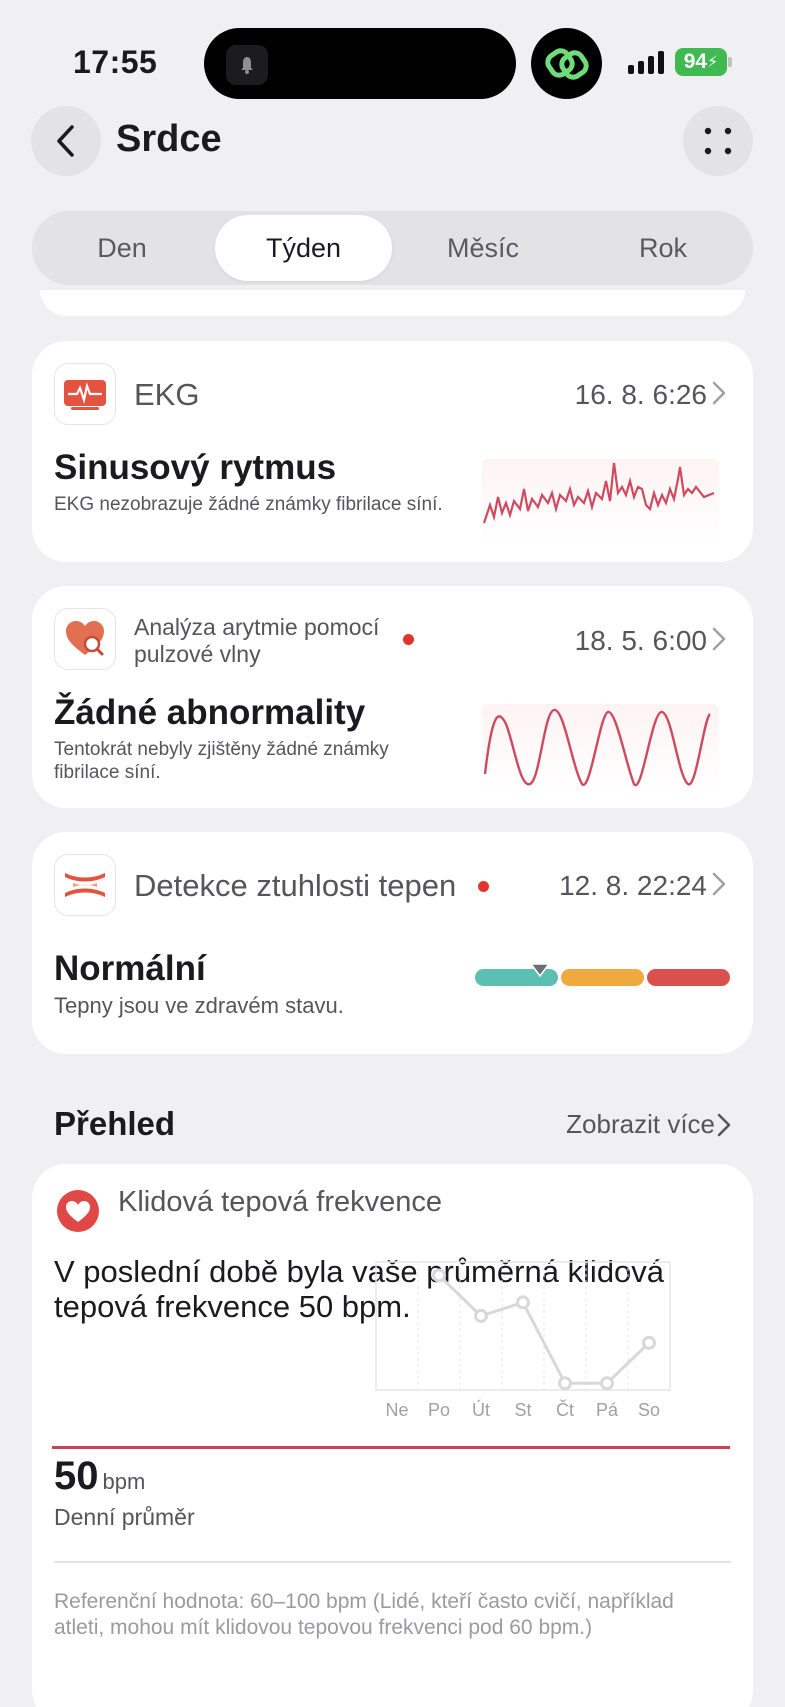 The width and height of the screenshot is (785, 1707). What do you see at coordinates (210, 712) in the screenshot?
I see `arrhythmia-result: Žádné abnormality` at bounding box center [210, 712].